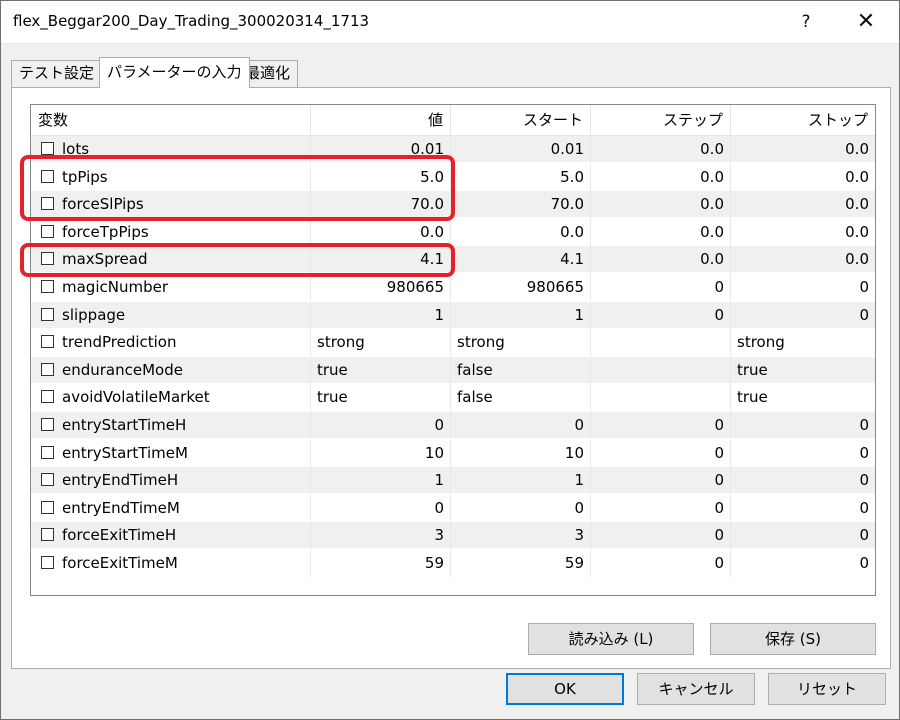 The image size is (900, 720). What do you see at coordinates (611, 639) in the screenshot?
I see `load-button: 読み込み (L)` at bounding box center [611, 639].